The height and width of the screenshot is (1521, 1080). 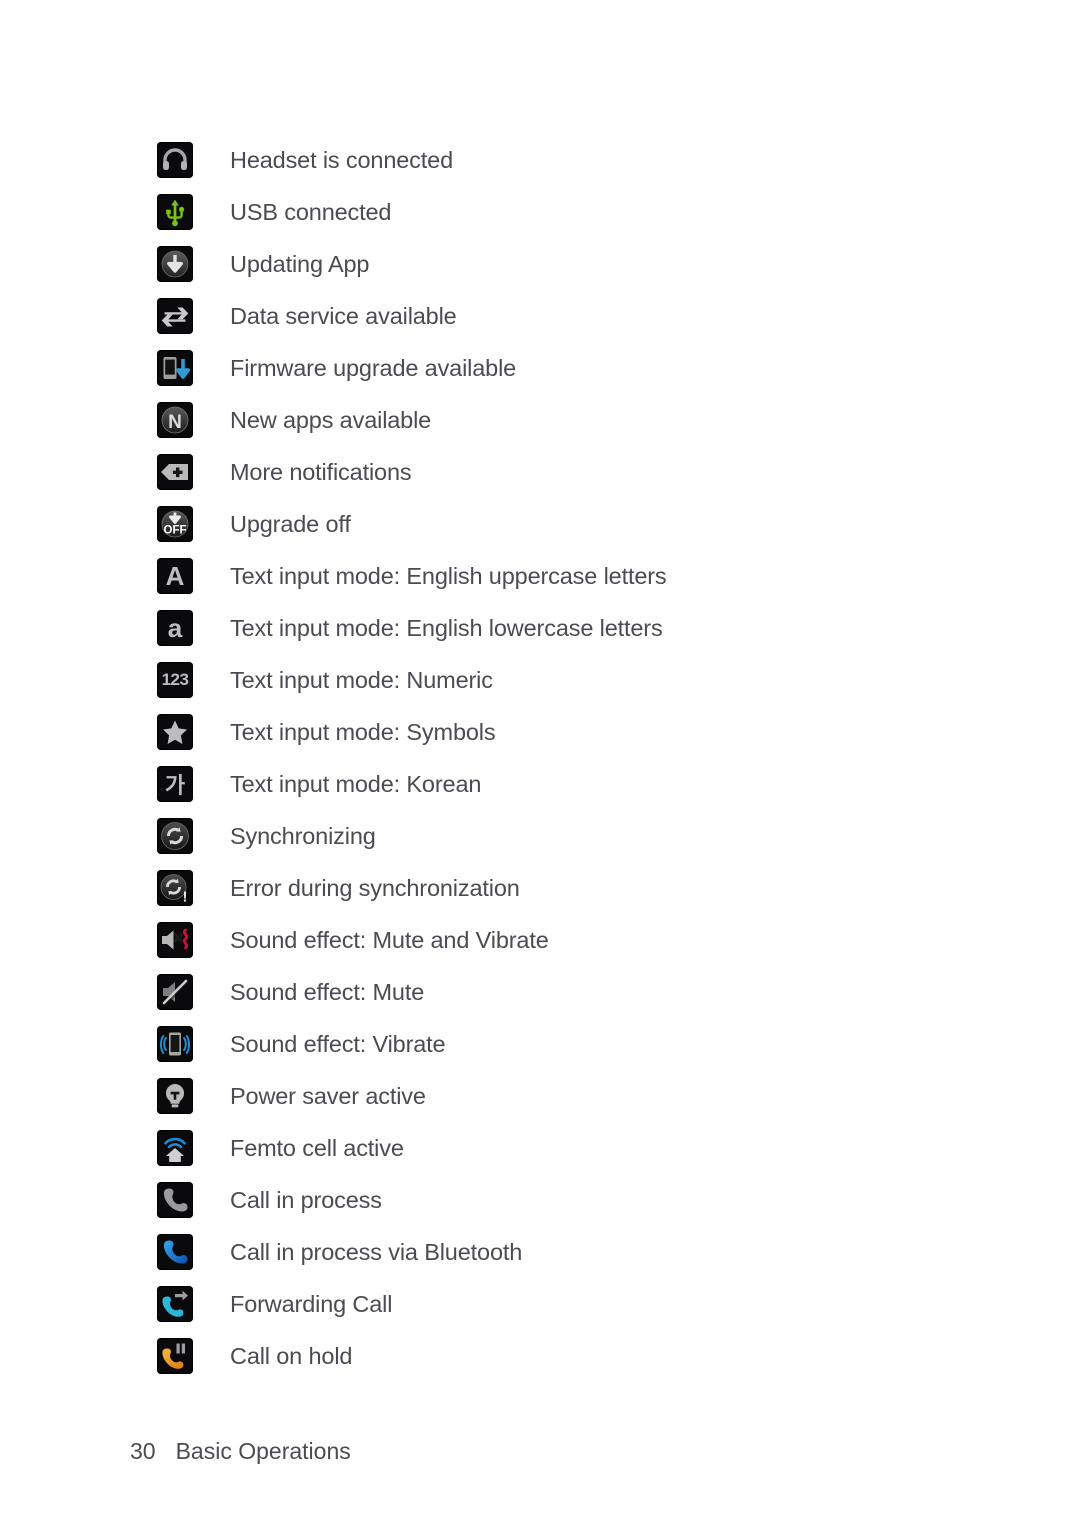 What do you see at coordinates (327, 992) in the screenshot?
I see `status-icon-label: Sound effect: Mute` at bounding box center [327, 992].